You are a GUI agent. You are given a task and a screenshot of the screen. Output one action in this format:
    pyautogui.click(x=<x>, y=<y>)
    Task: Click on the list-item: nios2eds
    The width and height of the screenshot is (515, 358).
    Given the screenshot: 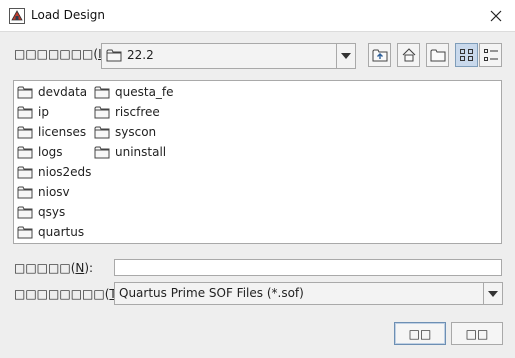 What is the action you would take?
    pyautogui.click(x=54, y=172)
    